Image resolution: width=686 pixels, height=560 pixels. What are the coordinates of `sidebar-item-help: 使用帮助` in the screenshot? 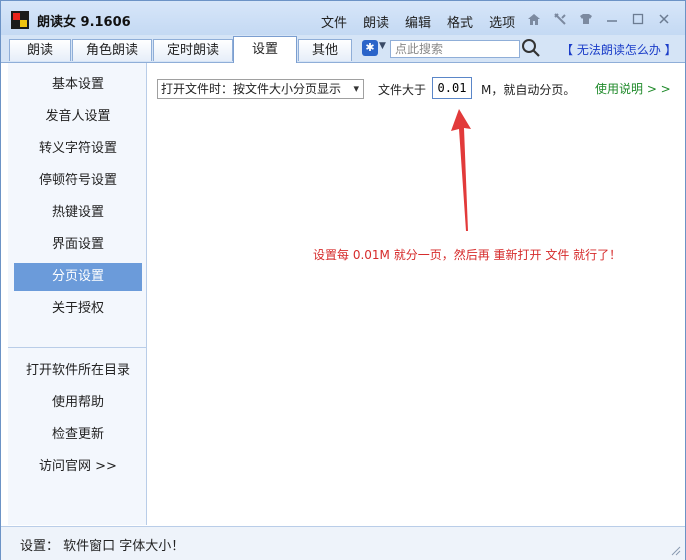 It's located at (78, 403).